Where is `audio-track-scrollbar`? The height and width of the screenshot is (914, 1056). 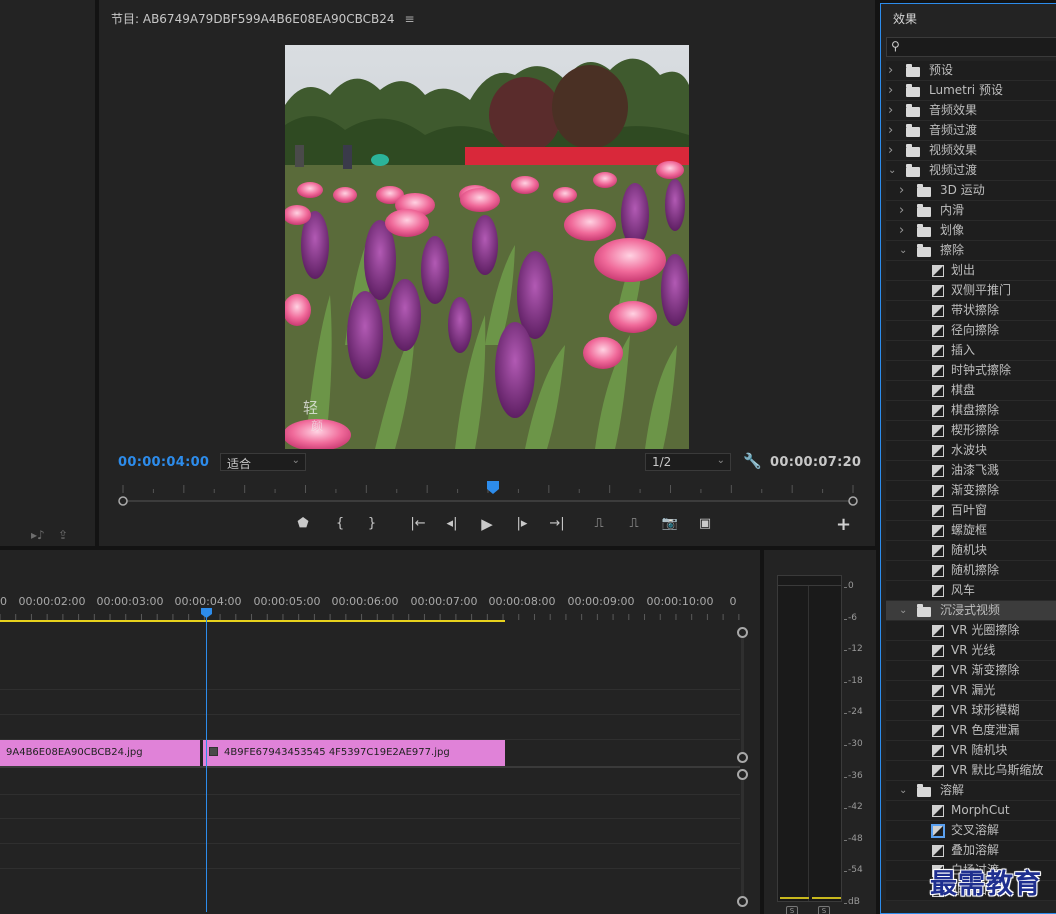
audio-track-scrollbar is located at coordinates (742, 842).